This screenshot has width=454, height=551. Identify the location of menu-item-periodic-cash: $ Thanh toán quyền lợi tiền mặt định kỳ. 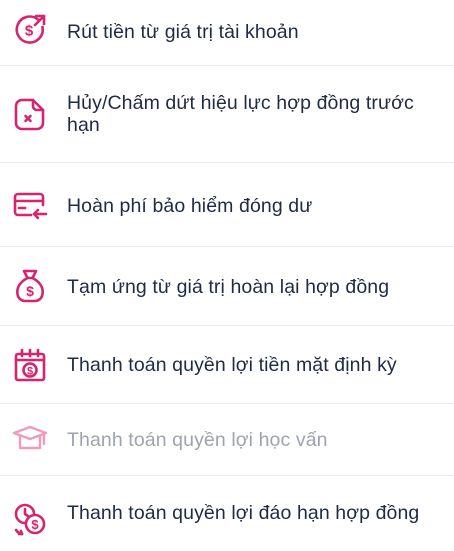
(227, 365).